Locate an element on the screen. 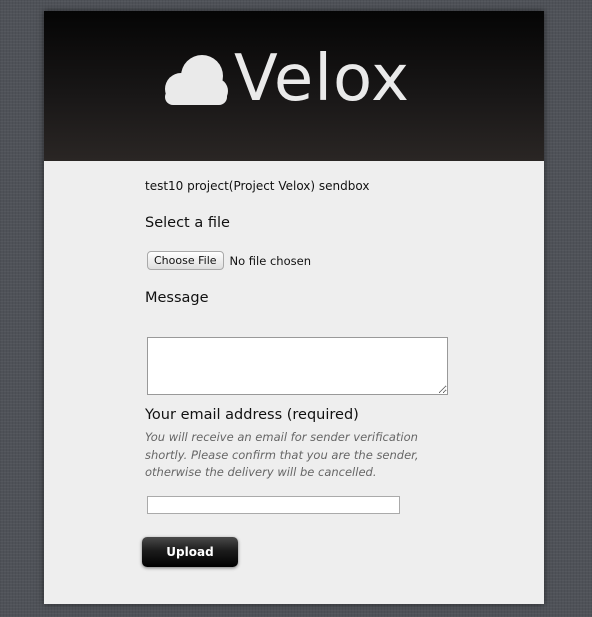  file-picker: Choose File No file chosen is located at coordinates (229, 260).